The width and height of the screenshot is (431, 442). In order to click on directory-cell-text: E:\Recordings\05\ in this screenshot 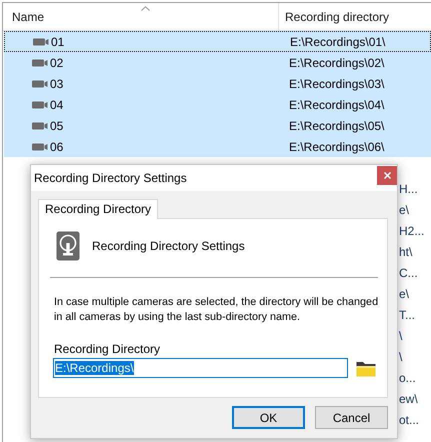, I will do `click(336, 125)`.